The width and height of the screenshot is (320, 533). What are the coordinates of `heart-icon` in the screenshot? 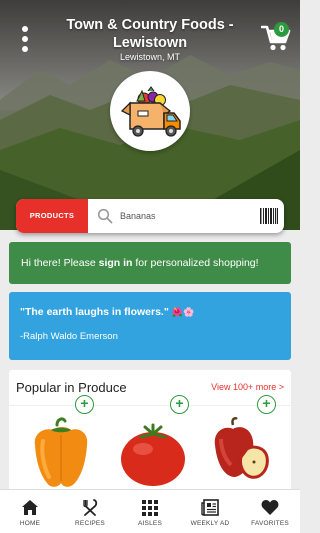 It's located at (270, 507).